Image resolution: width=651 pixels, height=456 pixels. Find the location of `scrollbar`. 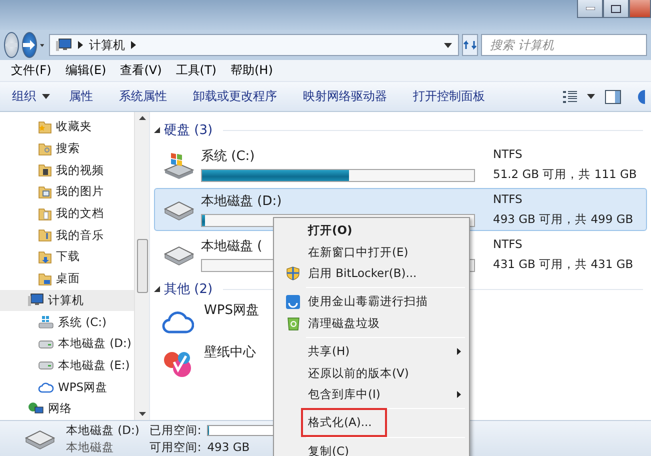

scrollbar is located at coordinates (141, 266).